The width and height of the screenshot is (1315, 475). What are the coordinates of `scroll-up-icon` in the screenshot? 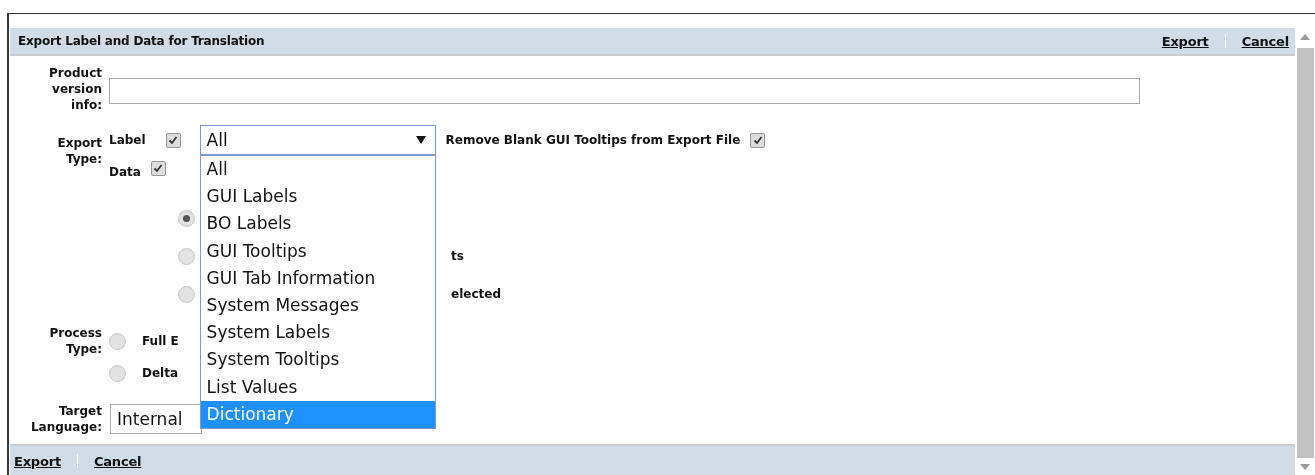 It's located at (1305, 37).